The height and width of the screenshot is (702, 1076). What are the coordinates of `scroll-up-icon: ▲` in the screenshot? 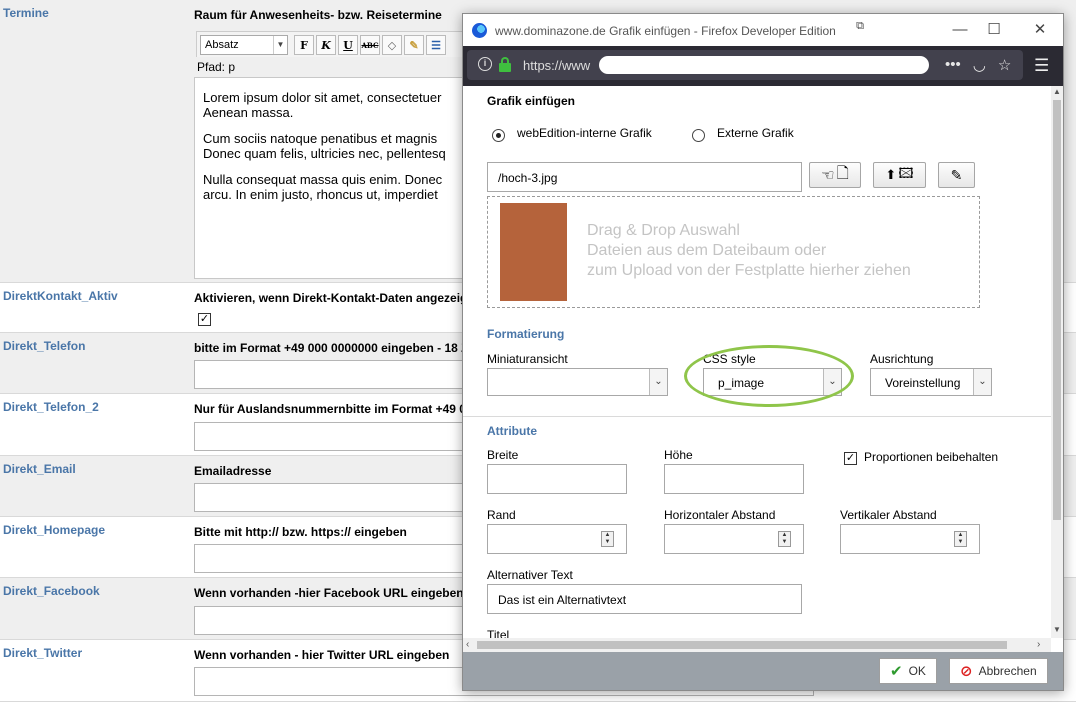 It's located at (1057, 93).